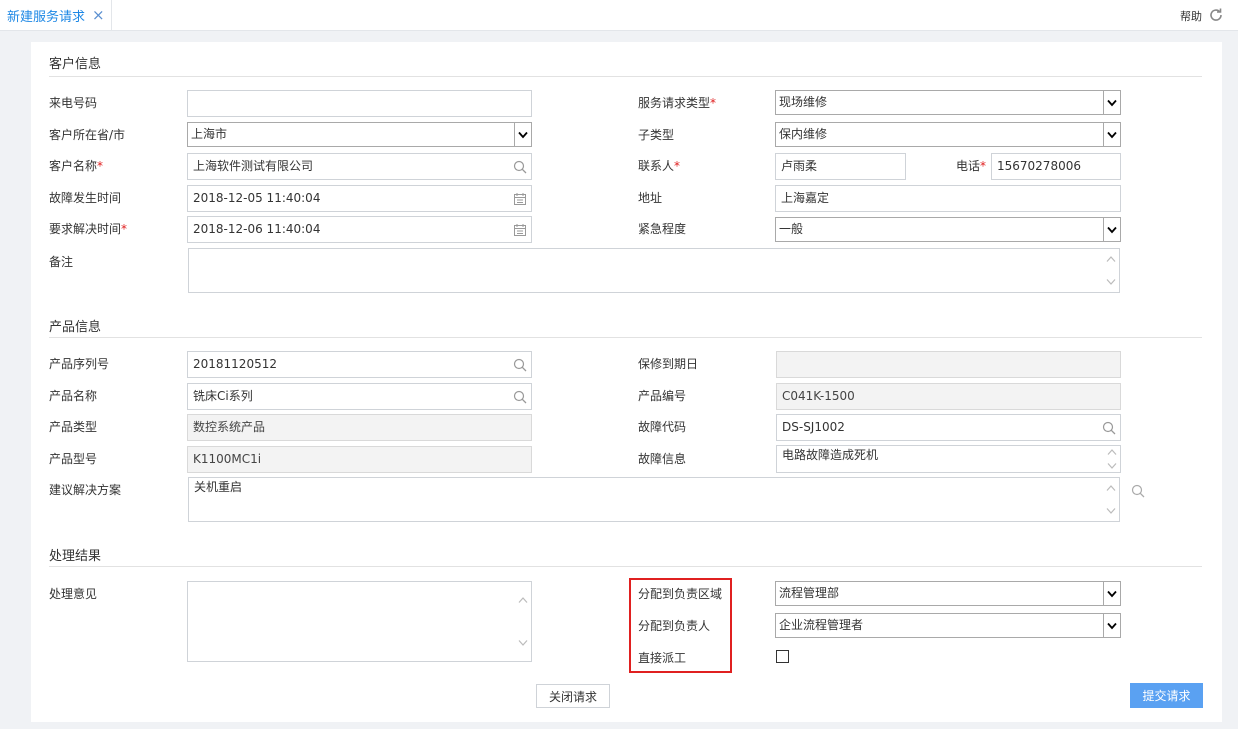 The width and height of the screenshot is (1238, 729). Describe the element at coordinates (359, 621) in the screenshot. I see `opinion-textarea` at that location.